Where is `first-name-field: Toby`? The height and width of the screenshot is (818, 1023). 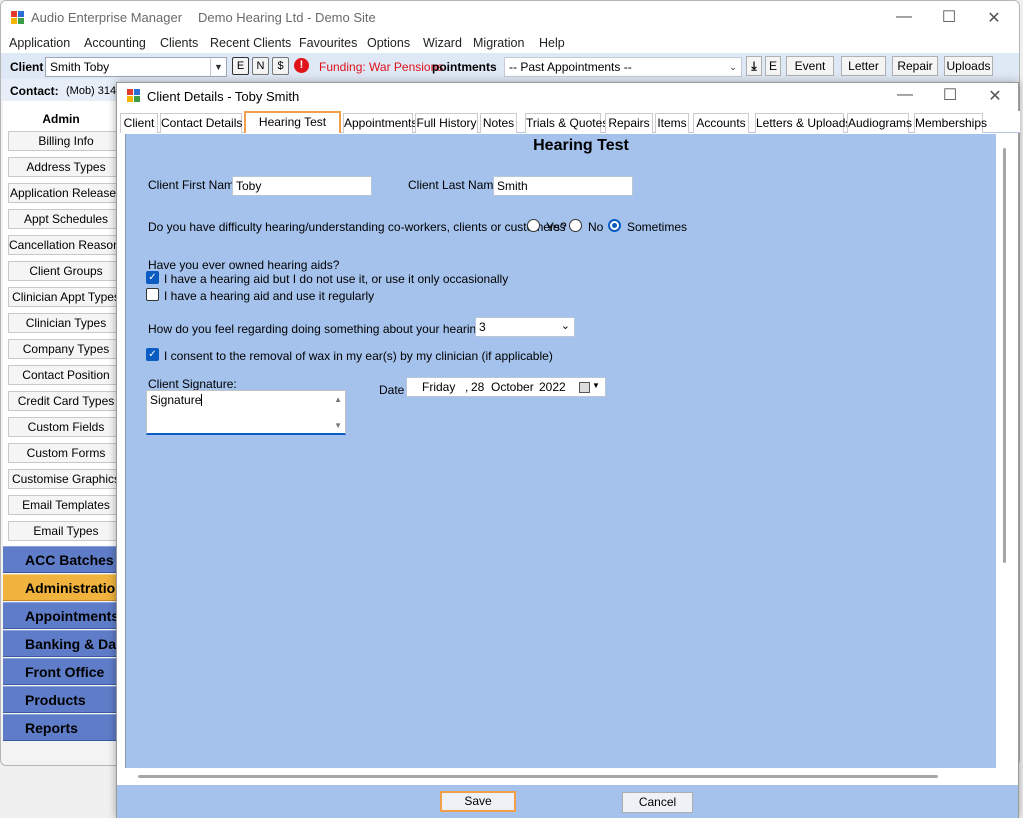 first-name-field: Toby is located at coordinates (302, 186).